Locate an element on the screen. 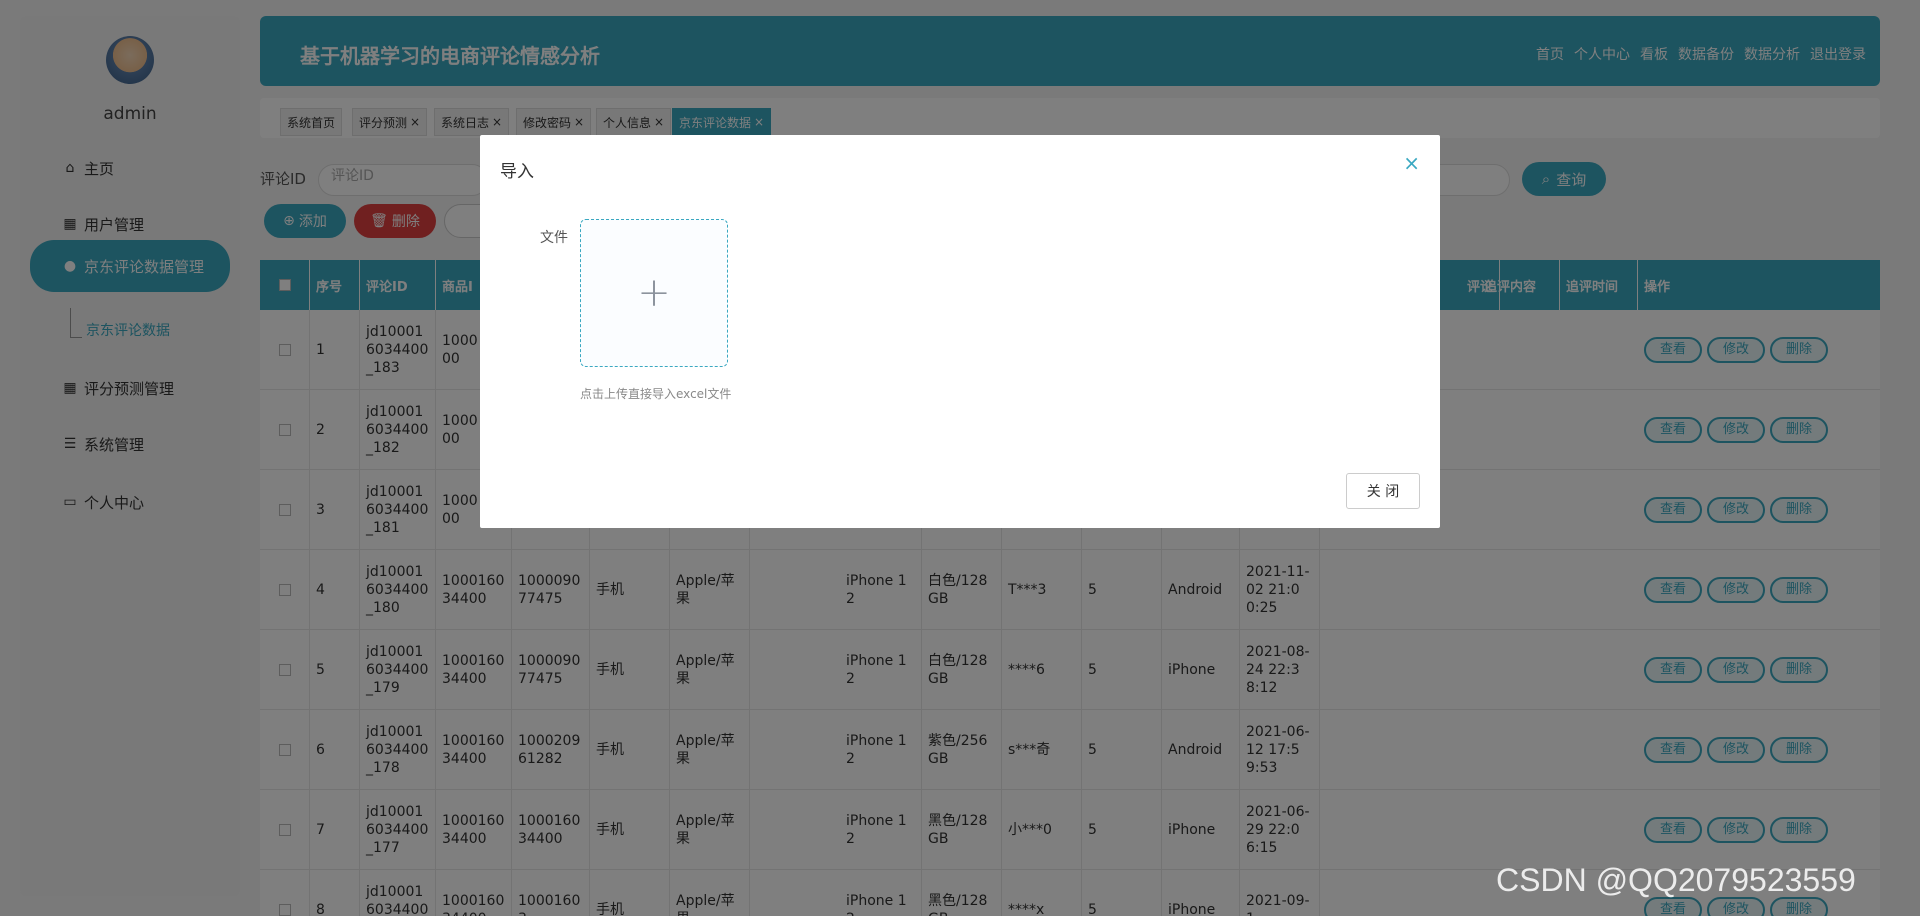 The width and height of the screenshot is (1920, 916). upload-dropzone: + is located at coordinates (654, 293).